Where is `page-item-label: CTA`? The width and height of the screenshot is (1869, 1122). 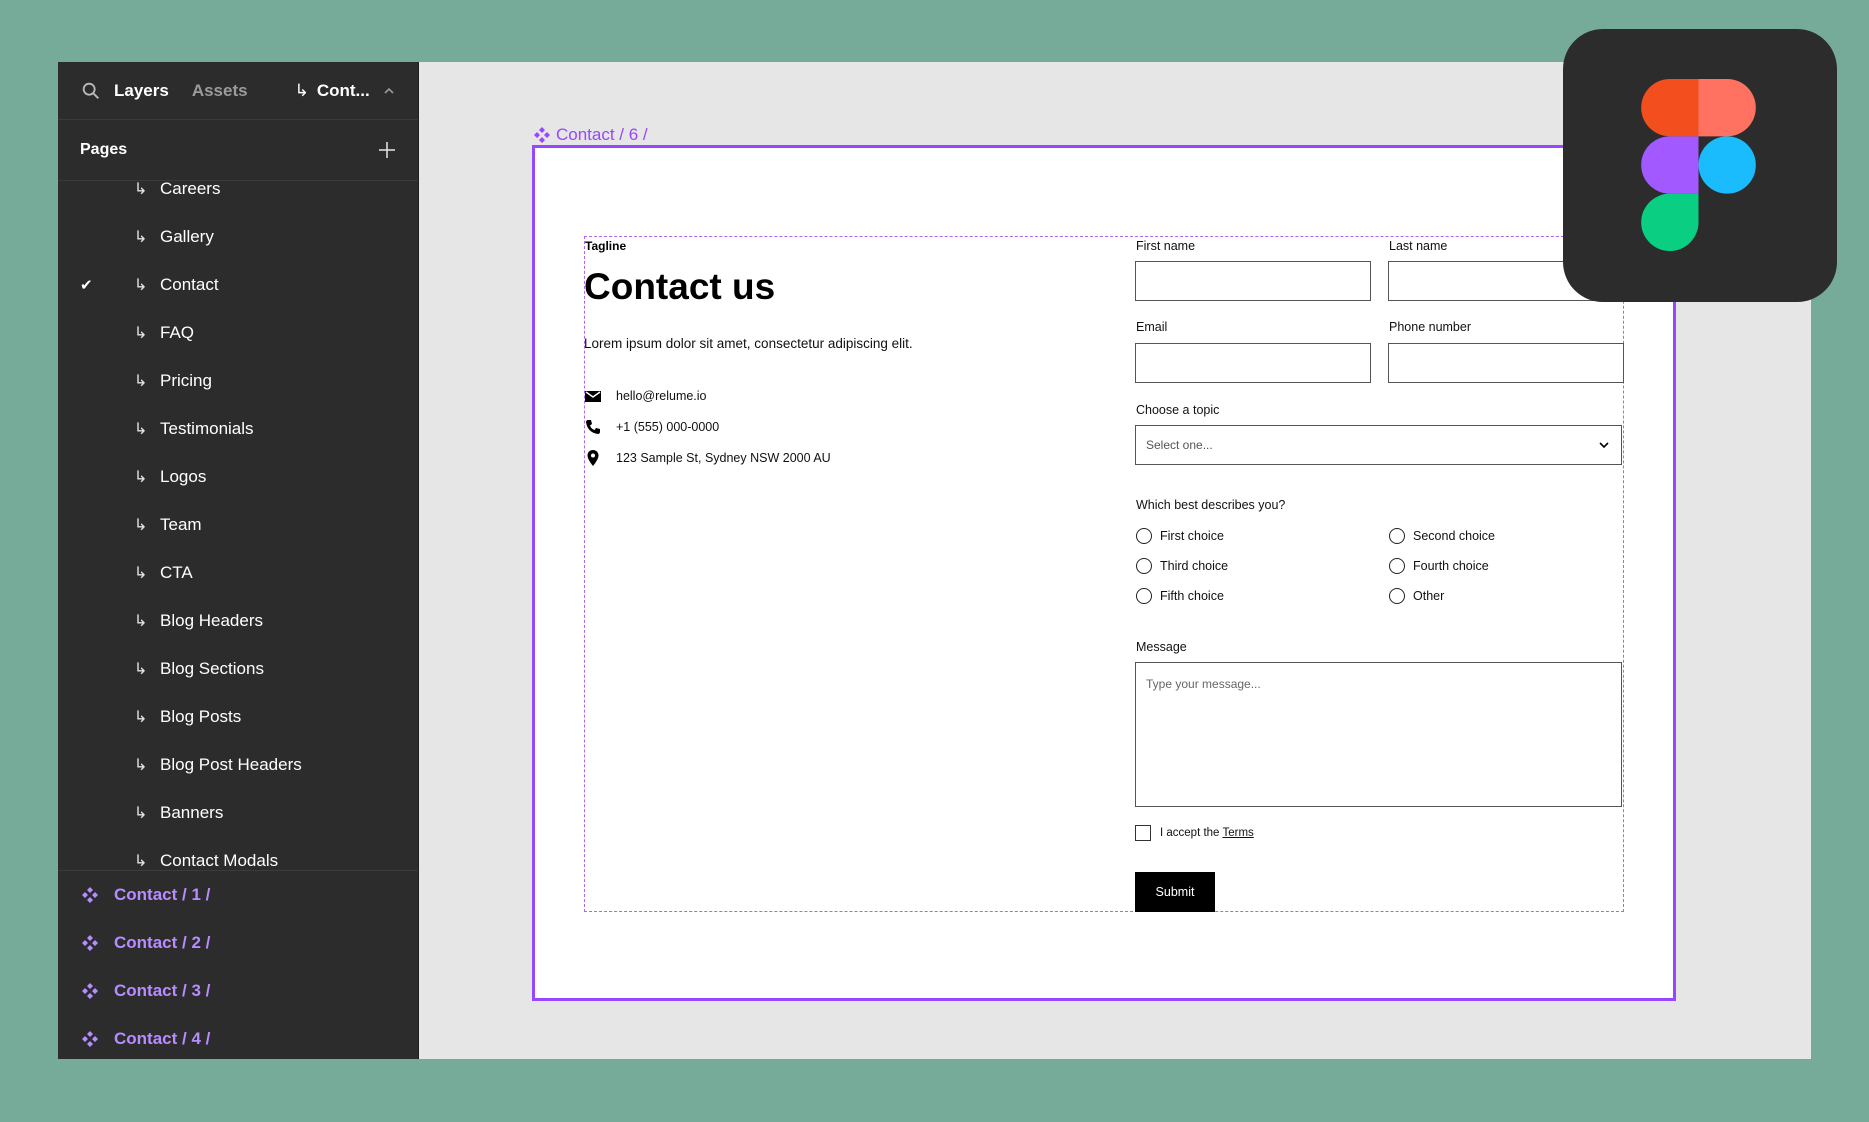
page-item-label: CTA is located at coordinates (176, 572).